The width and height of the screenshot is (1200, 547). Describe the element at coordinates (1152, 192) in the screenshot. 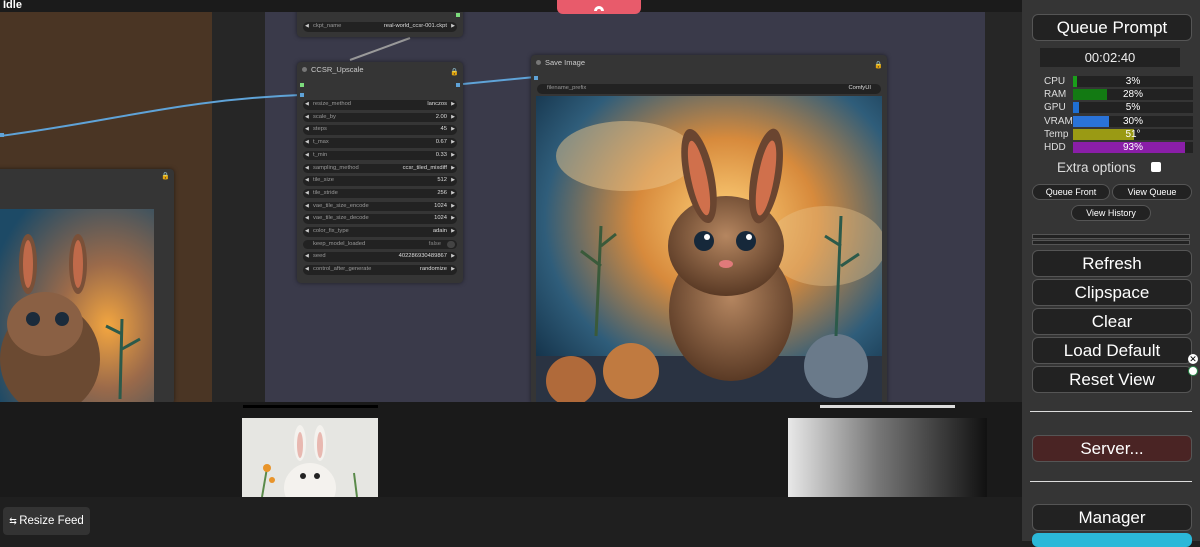

I see `view-queue-button: View Queue` at that location.